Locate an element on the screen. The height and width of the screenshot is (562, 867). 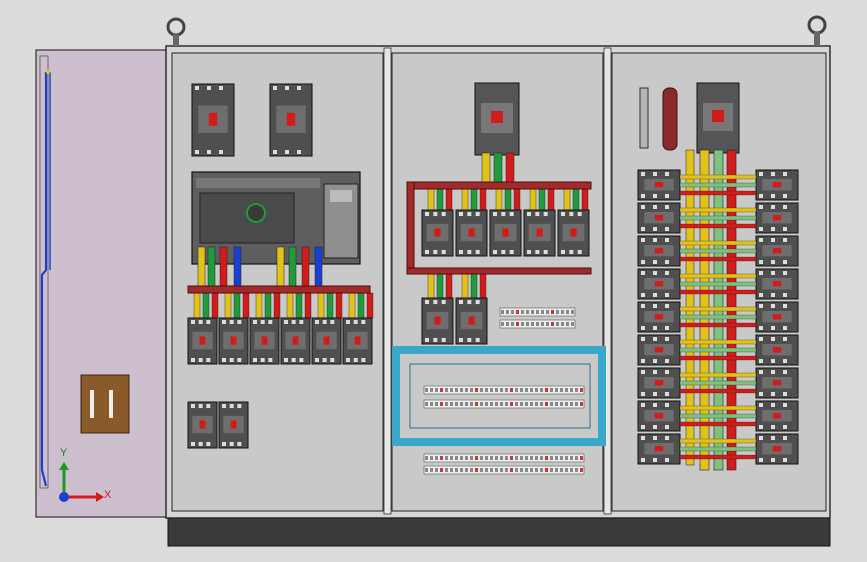
ats-selector-knob-icon is located at coordinates (256, 213).